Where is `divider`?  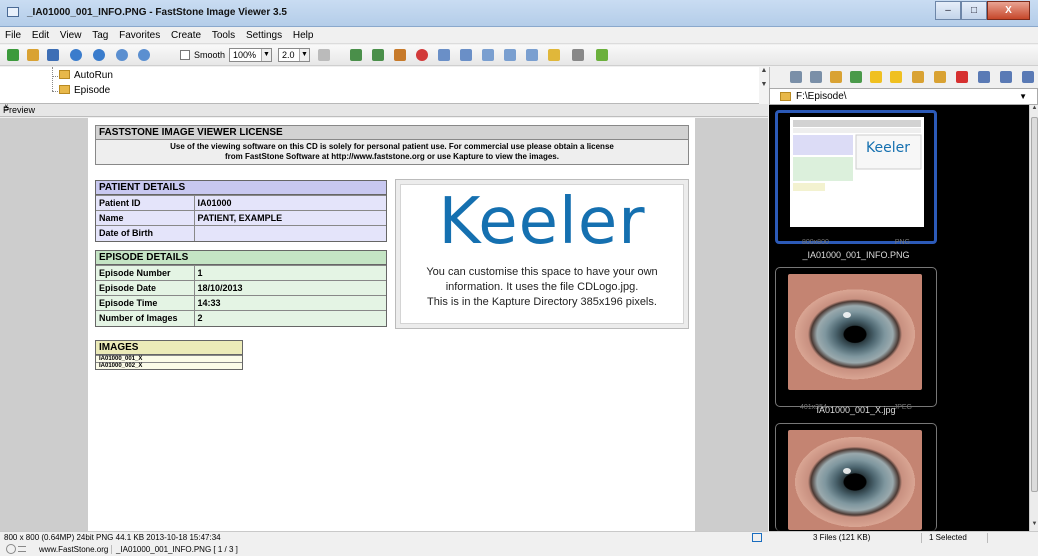 divider is located at coordinates (987, 538).